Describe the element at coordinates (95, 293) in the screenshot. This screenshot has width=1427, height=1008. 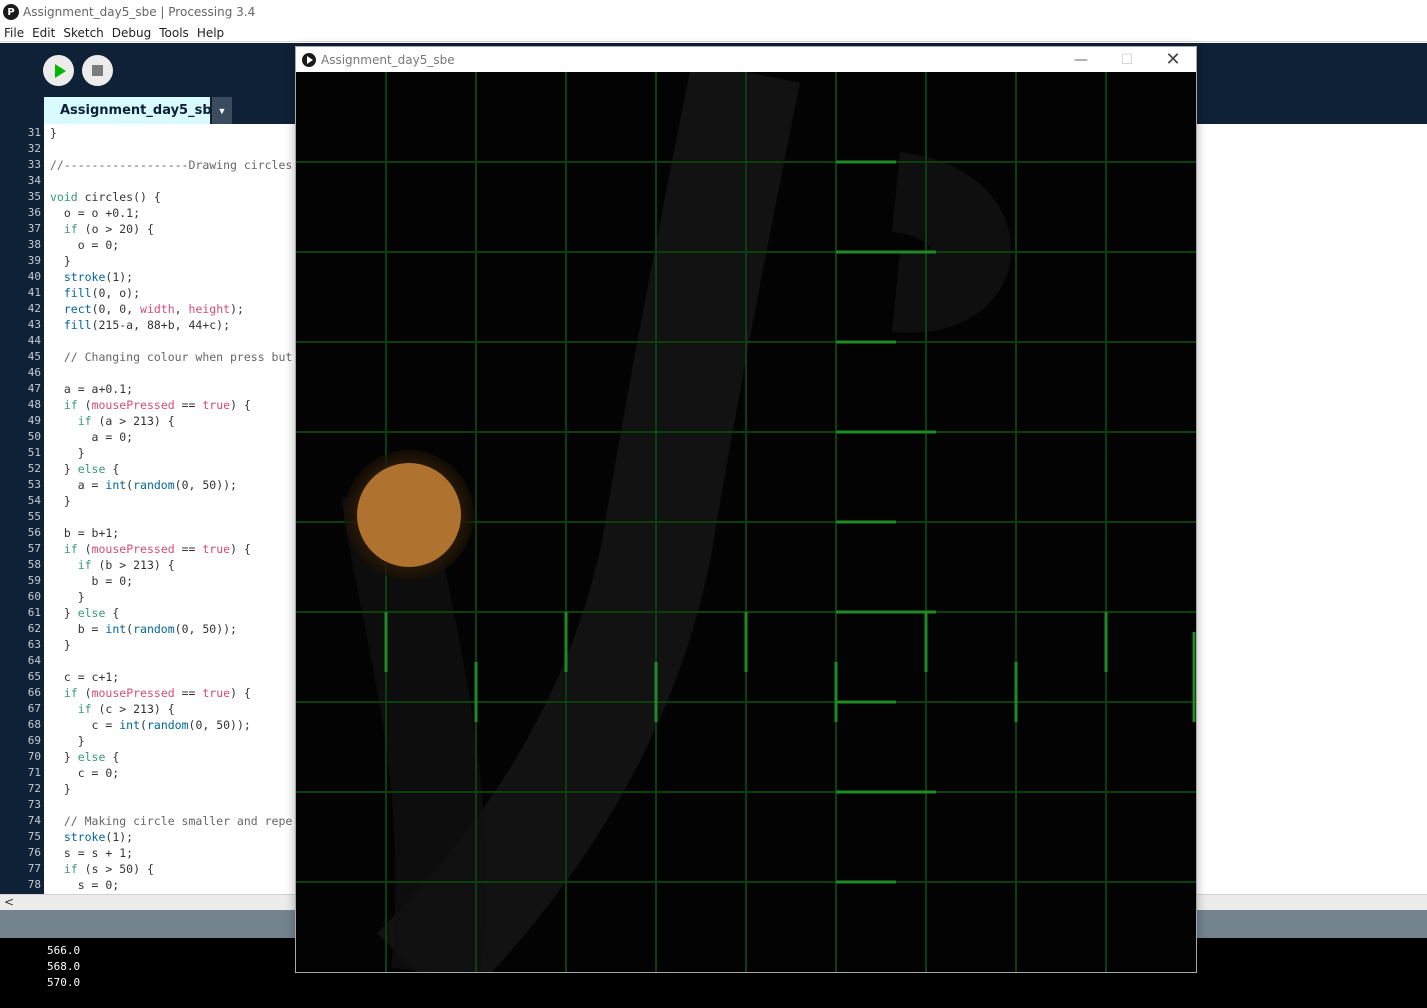
I see `code-line: fill(0, o);` at that location.